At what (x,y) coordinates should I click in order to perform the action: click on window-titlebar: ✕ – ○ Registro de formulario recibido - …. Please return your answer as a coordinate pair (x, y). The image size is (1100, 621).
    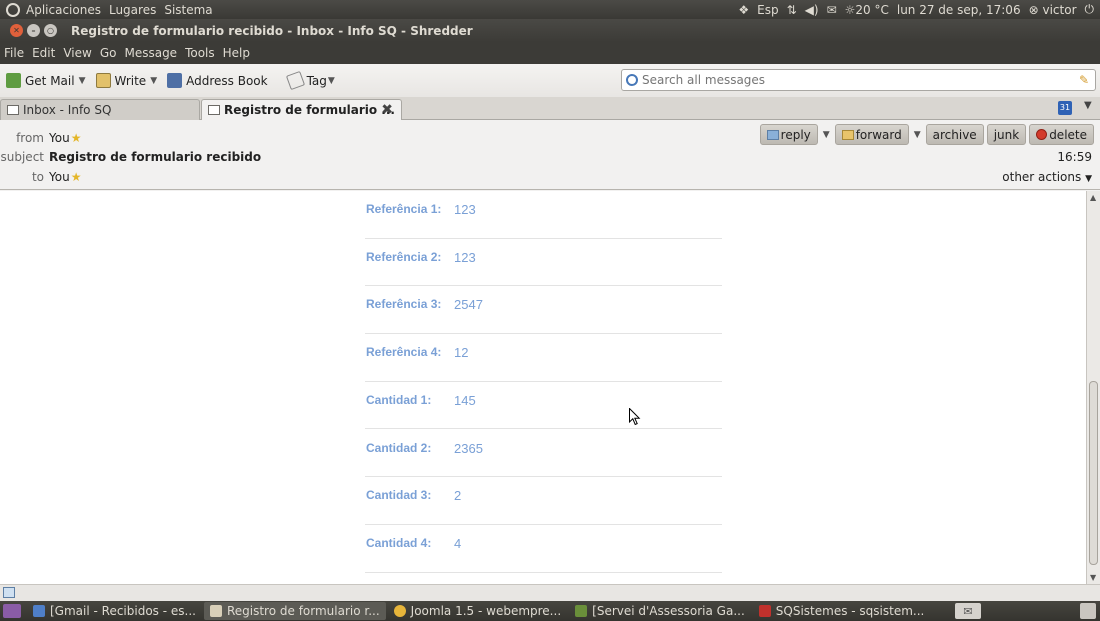
    Looking at the image, I should click on (550, 30).